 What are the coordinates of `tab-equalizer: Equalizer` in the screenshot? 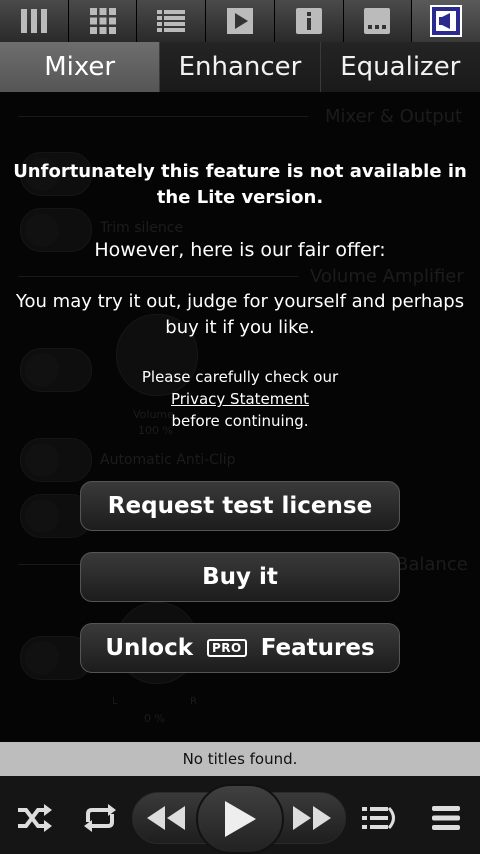 It's located at (400, 67).